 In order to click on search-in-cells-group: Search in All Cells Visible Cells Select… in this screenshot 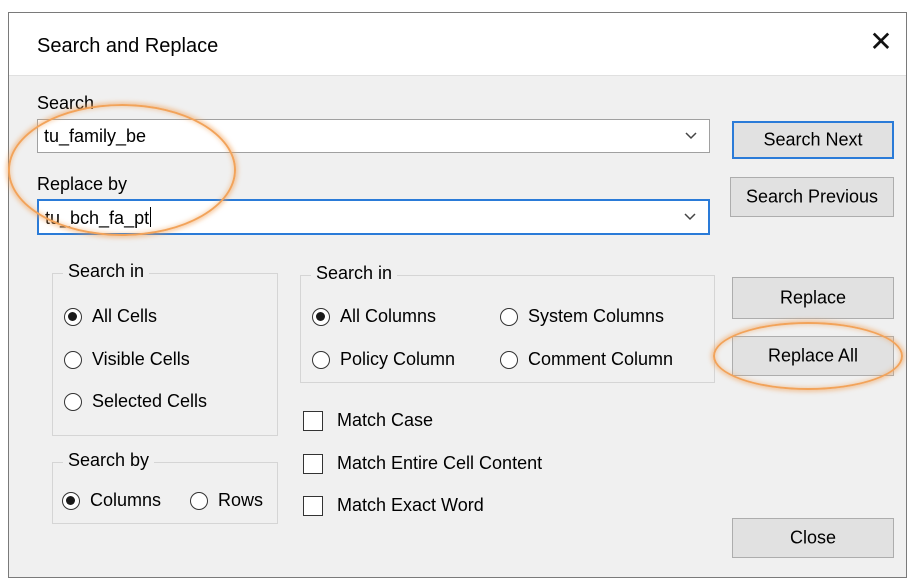, I will do `click(165, 348)`.